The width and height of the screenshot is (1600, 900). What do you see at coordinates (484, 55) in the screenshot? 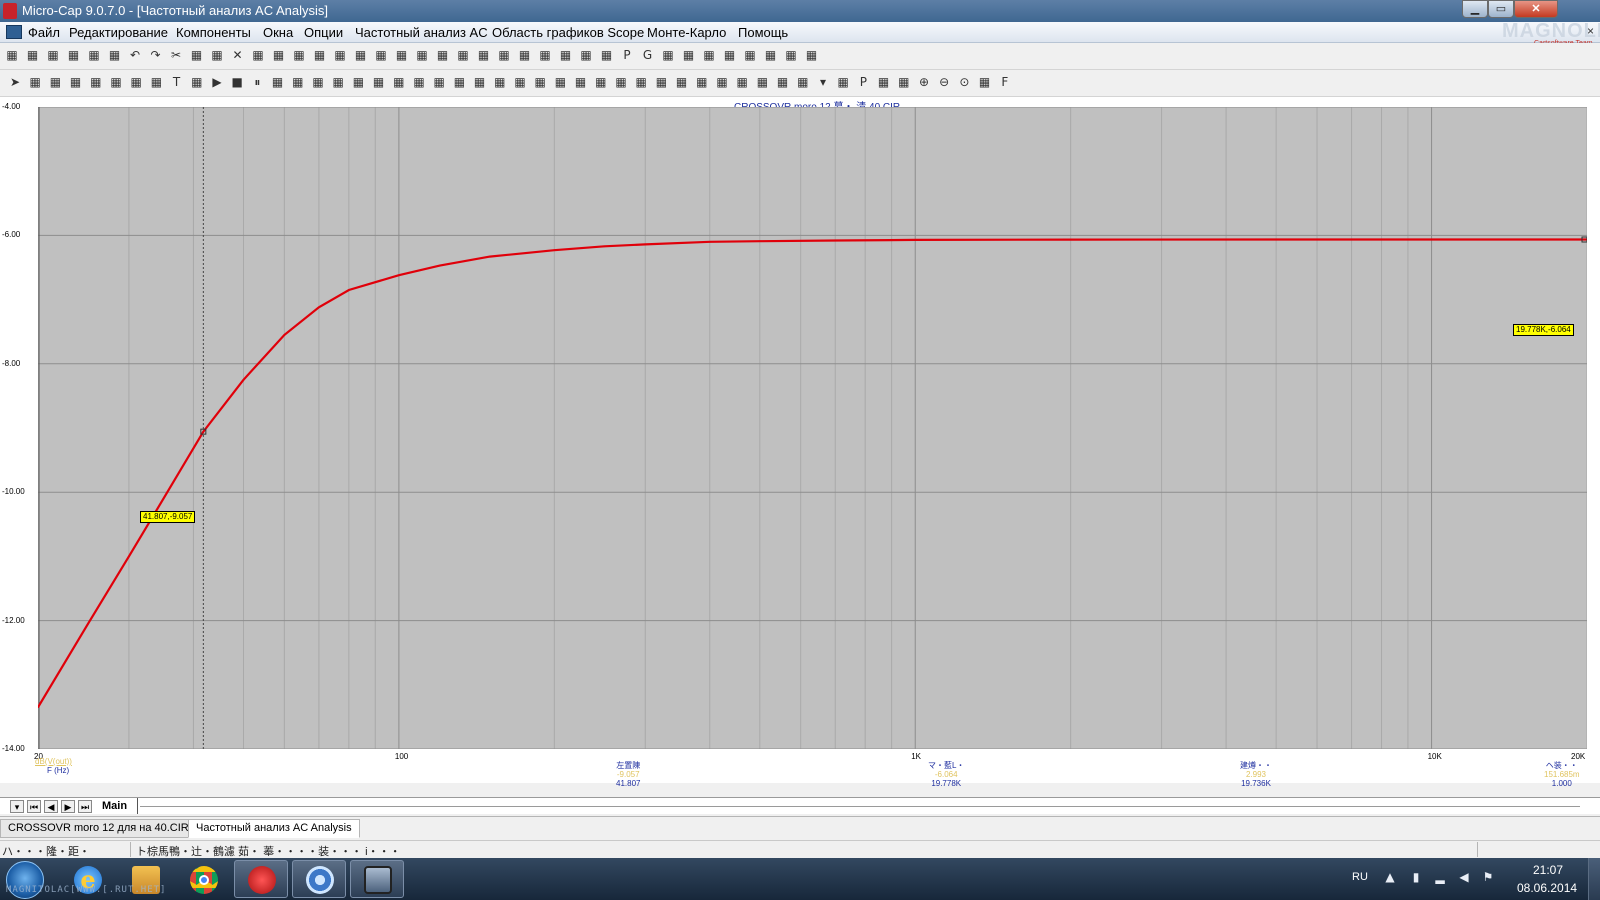
I see `switch-icon: ▦` at bounding box center [484, 55].